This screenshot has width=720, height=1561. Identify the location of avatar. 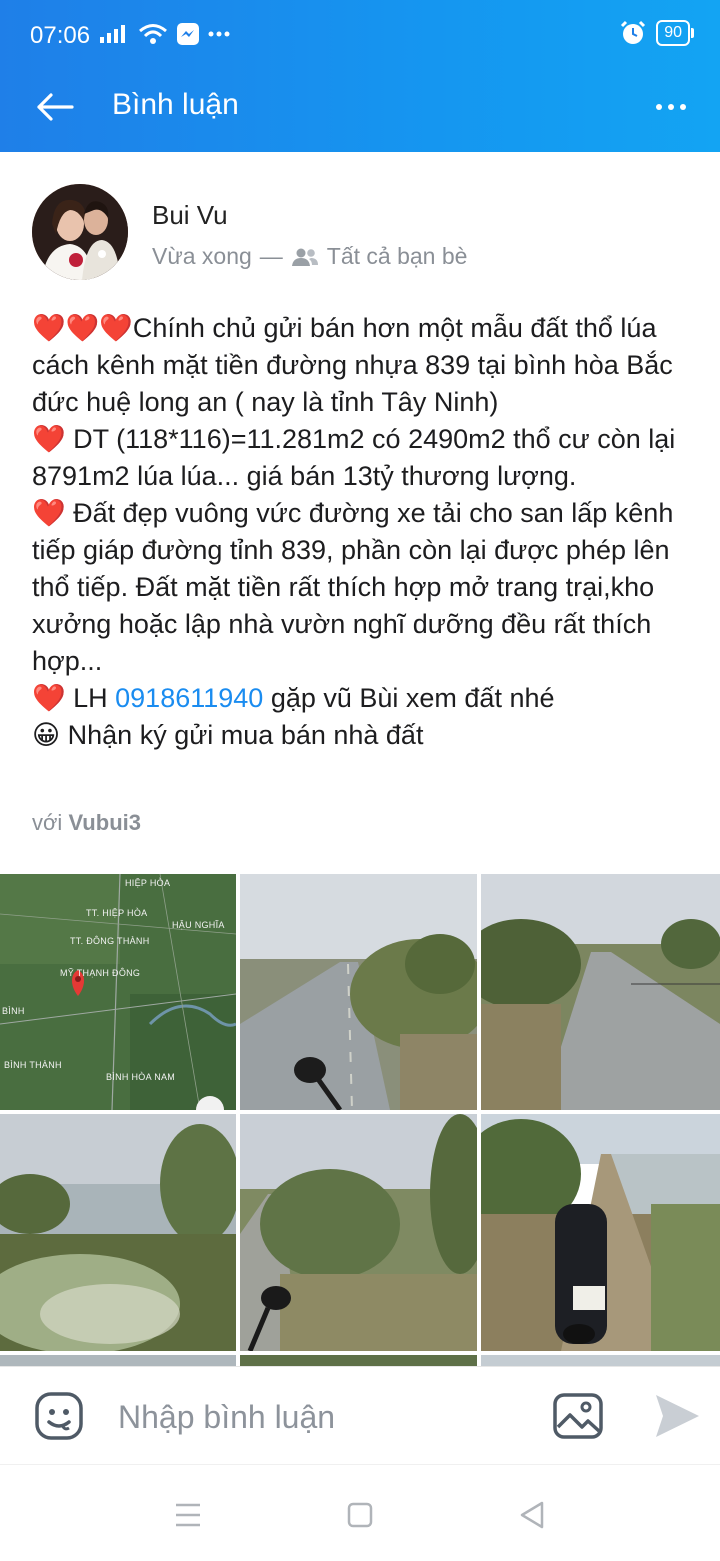
(80, 232).